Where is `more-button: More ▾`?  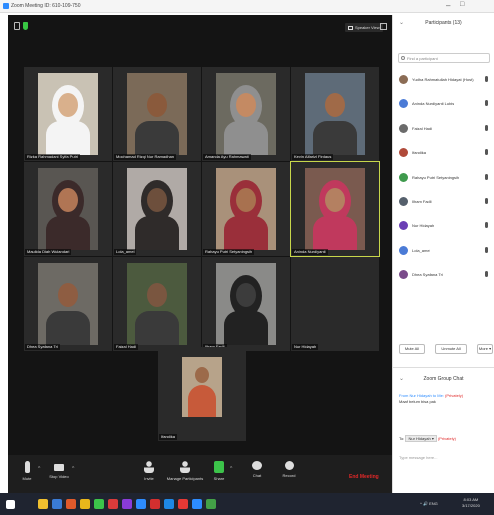 more-button: More ▾ is located at coordinates (485, 349).